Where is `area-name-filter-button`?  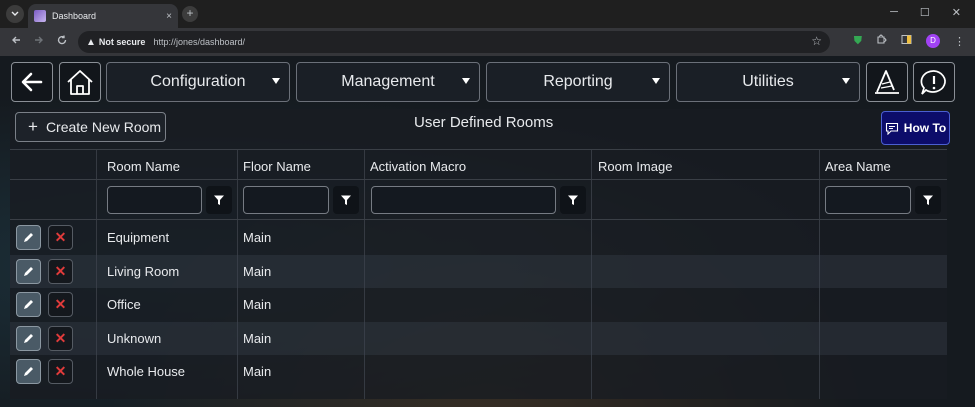
area-name-filter-button is located at coordinates (928, 200).